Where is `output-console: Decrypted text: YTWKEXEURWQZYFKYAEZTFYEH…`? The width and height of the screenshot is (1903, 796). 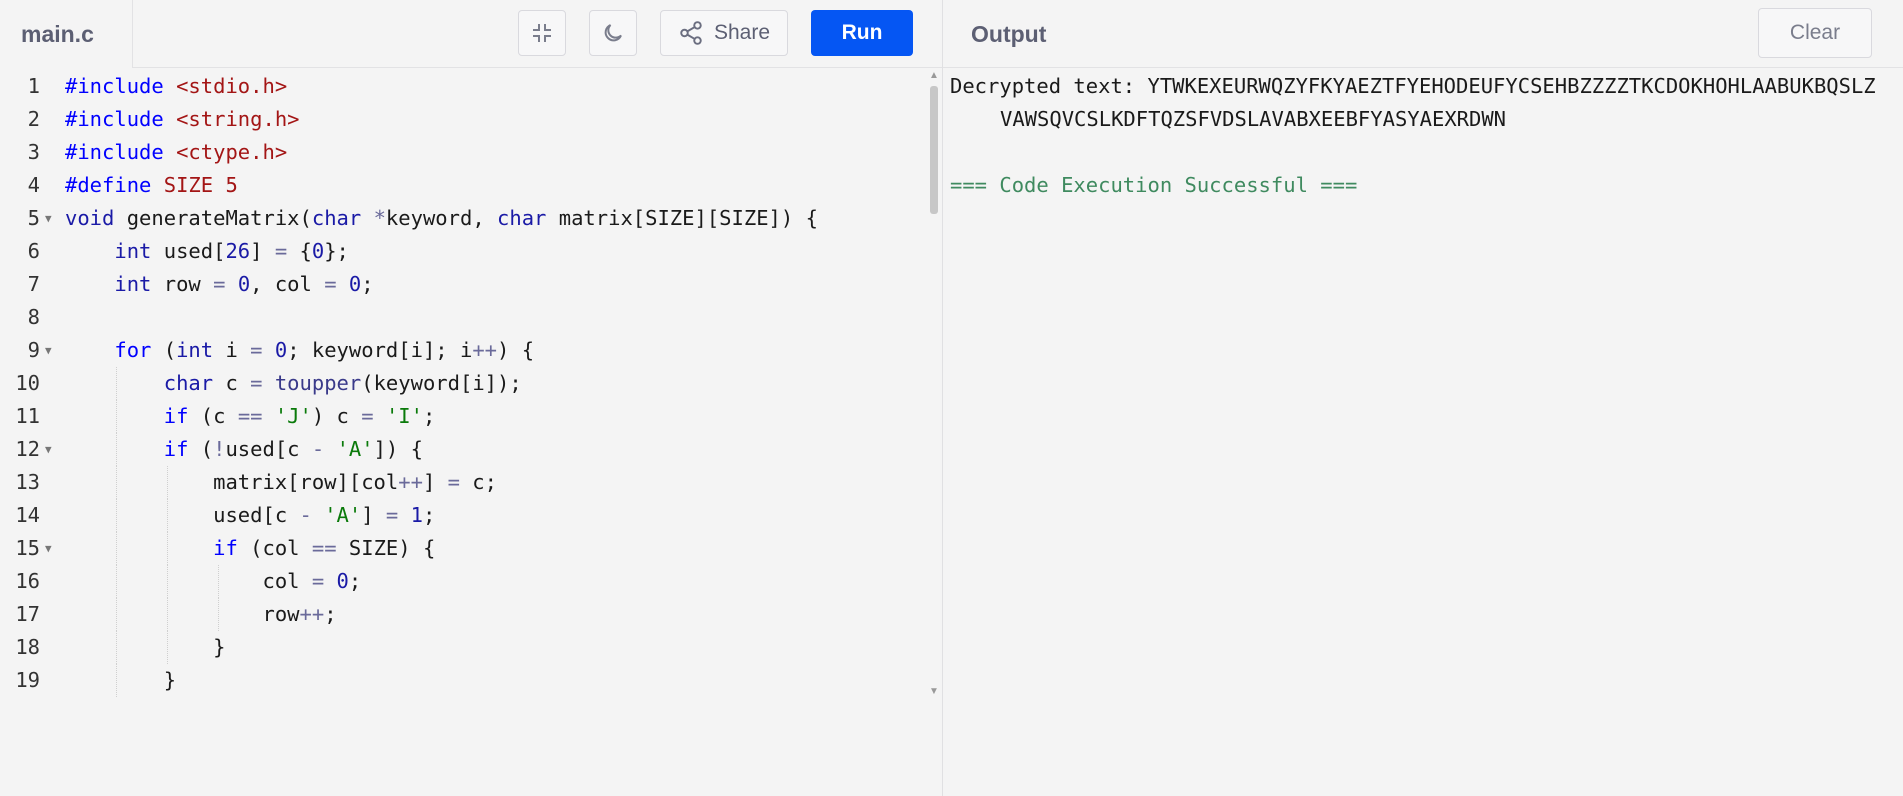
output-console: Decrypted text: YTWKEXEURWQZYFKYAEZTFYEH… is located at coordinates (1420, 136).